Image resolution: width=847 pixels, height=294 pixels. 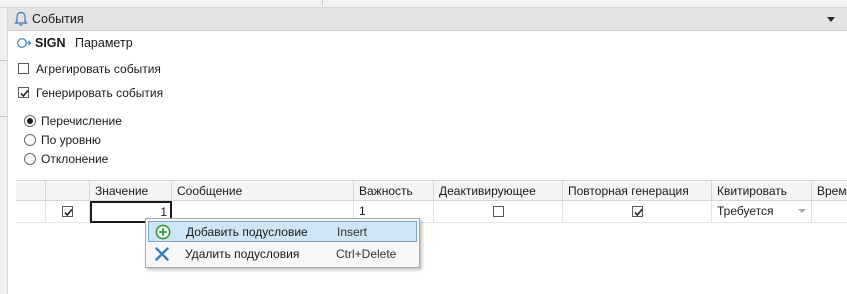 What do you see at coordinates (104, 43) in the screenshot?
I see `parameter-label: Параметр` at bounding box center [104, 43].